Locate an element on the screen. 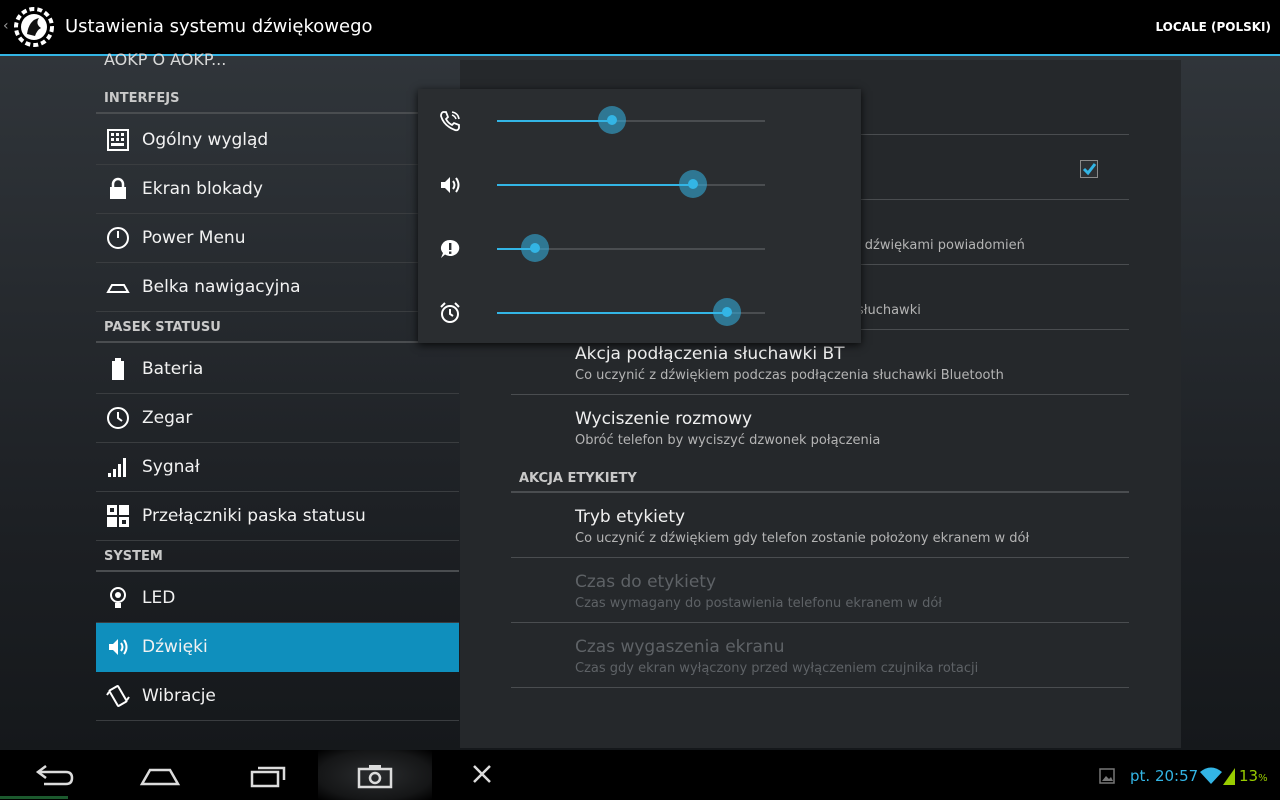  signal-strength-icon is located at coordinates (1229, 776).